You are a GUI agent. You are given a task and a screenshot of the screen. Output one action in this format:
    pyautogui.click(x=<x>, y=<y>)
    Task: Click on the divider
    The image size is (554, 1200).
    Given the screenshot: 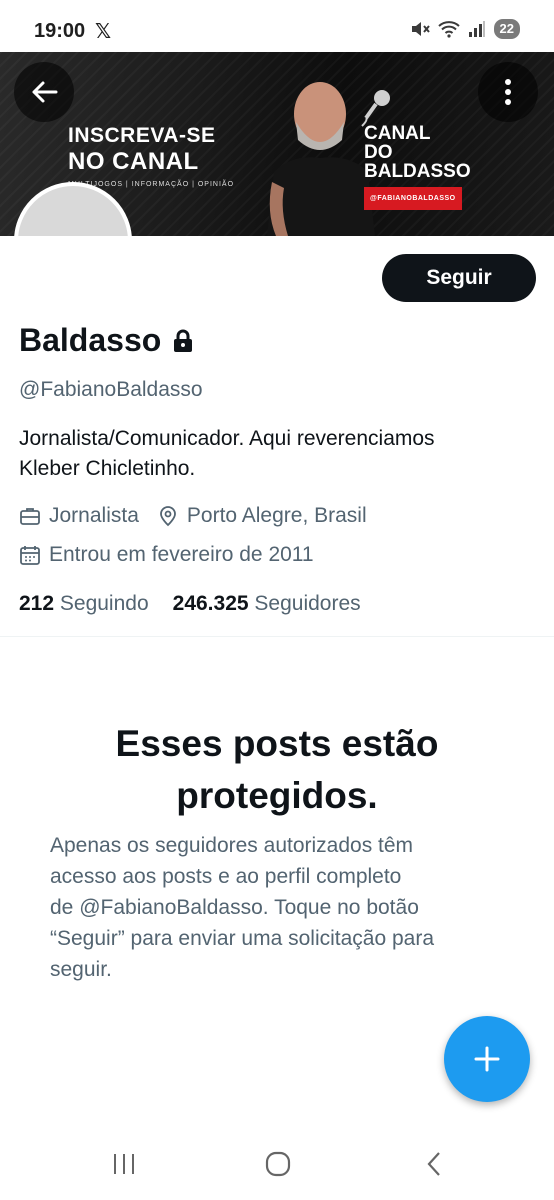 What is the action you would take?
    pyautogui.click(x=277, y=636)
    